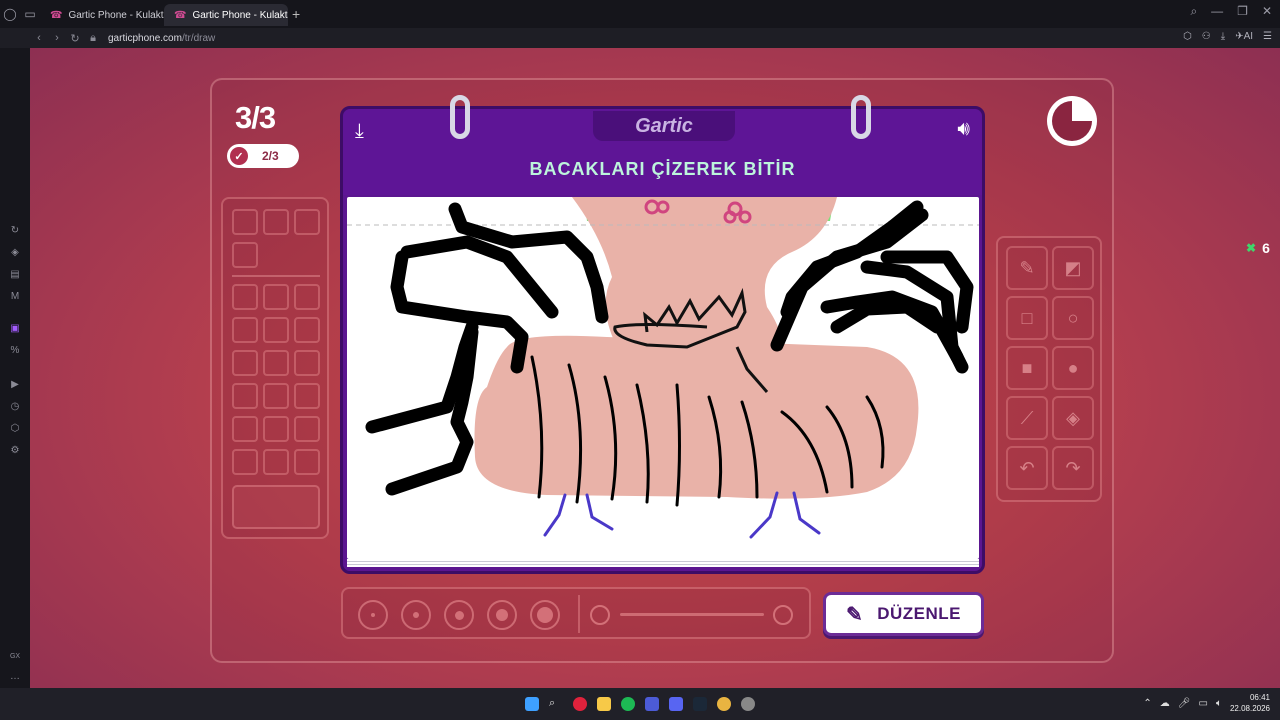  What do you see at coordinates (226, 15) in the screenshot?
I see `browser-tab-2: ☎ Gartic Phone - Kulaktan Ku` at bounding box center [226, 15].